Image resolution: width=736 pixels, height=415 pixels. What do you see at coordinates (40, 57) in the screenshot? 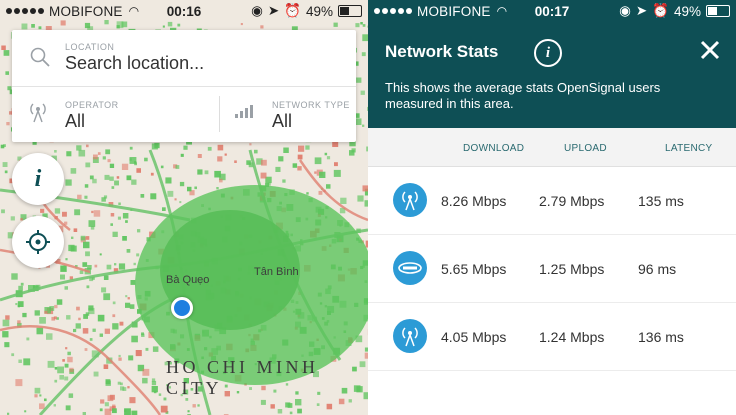
I see `search-icon` at bounding box center [40, 57].